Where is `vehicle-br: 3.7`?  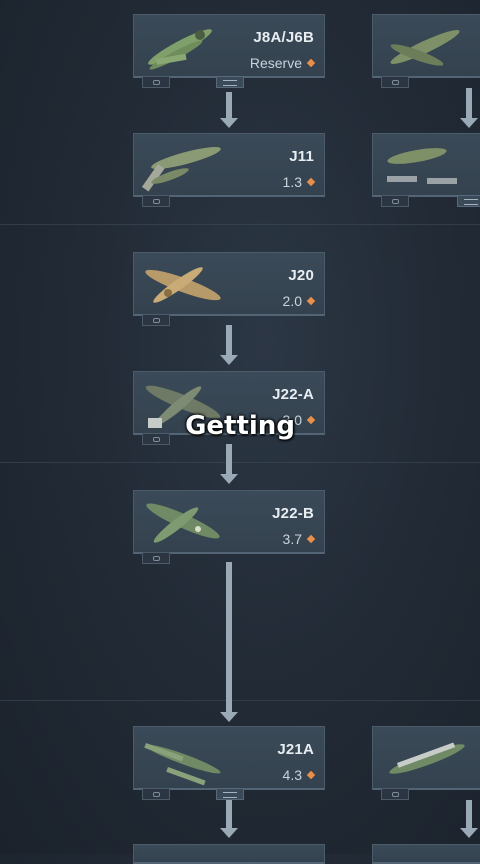 vehicle-br: 3.7 is located at coordinates (299, 539).